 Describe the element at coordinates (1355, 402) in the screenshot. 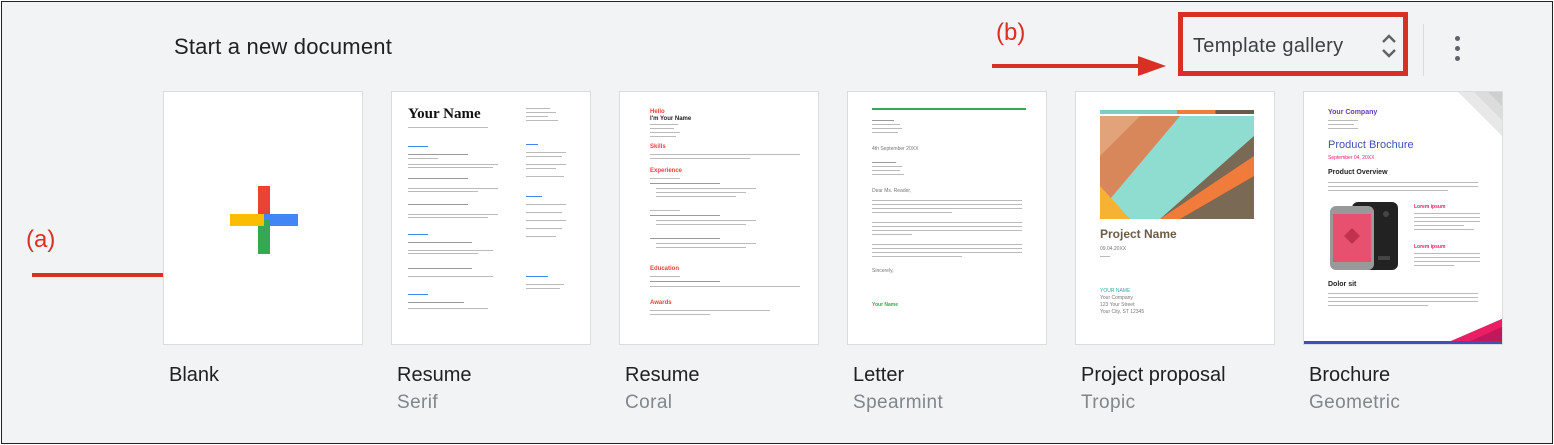

I see `template-style: Geometric` at that location.